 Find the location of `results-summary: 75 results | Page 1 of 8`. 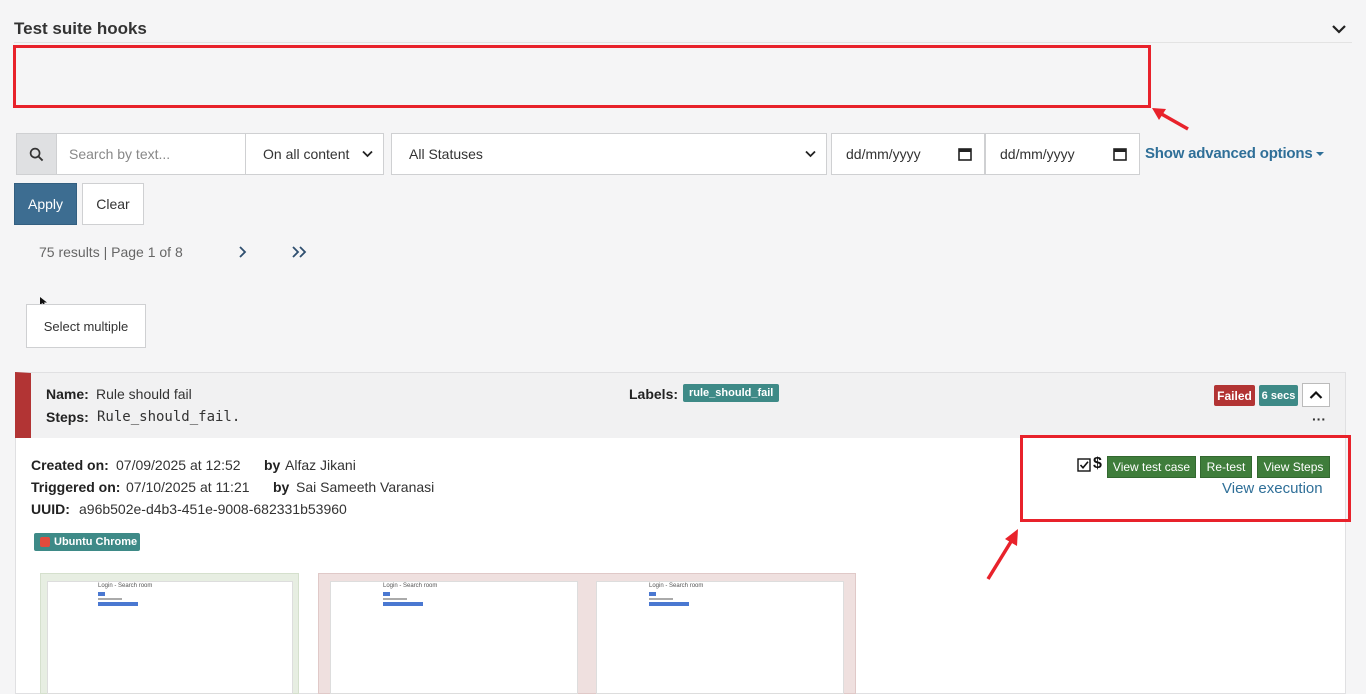

results-summary: 75 results | Page 1 of 8 is located at coordinates (111, 252).